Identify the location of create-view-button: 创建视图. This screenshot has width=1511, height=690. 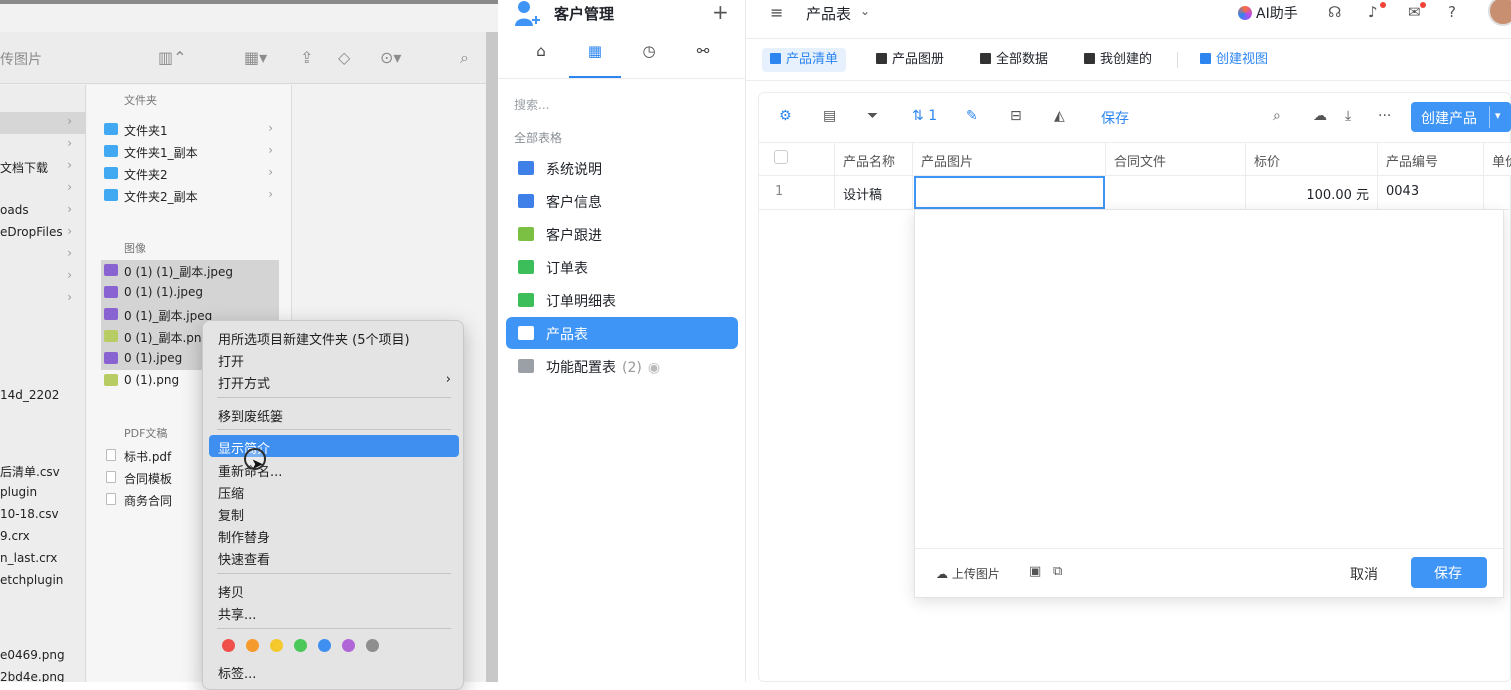
(1234, 60).